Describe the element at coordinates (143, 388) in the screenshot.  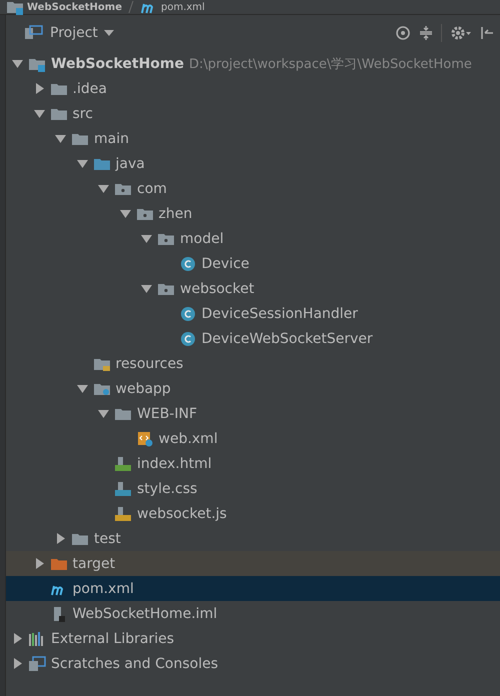
I see `item-label: webapp` at that location.